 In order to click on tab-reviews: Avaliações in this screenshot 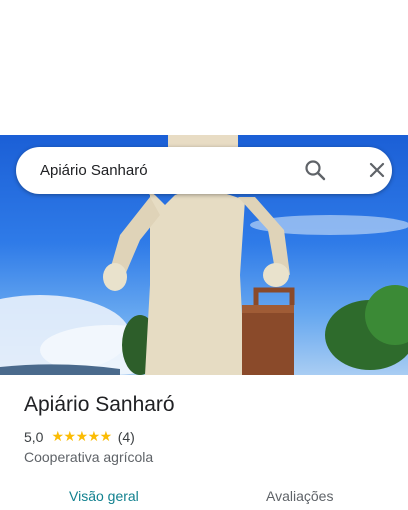, I will do `click(299, 496)`.